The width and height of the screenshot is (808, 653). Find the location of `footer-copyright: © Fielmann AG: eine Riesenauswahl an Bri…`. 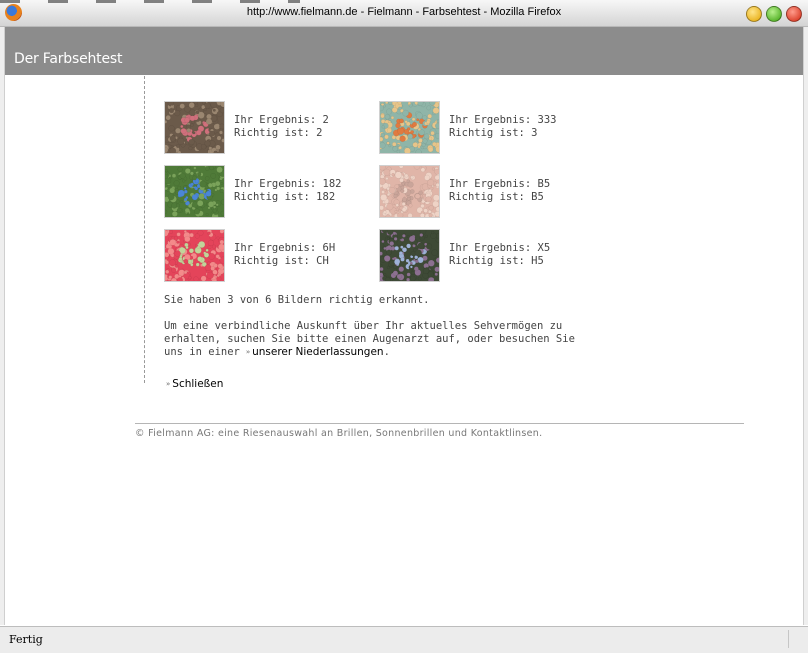

footer-copyright: © Fielmann AG: eine Riesenauswahl an Bri… is located at coordinates (339, 433).